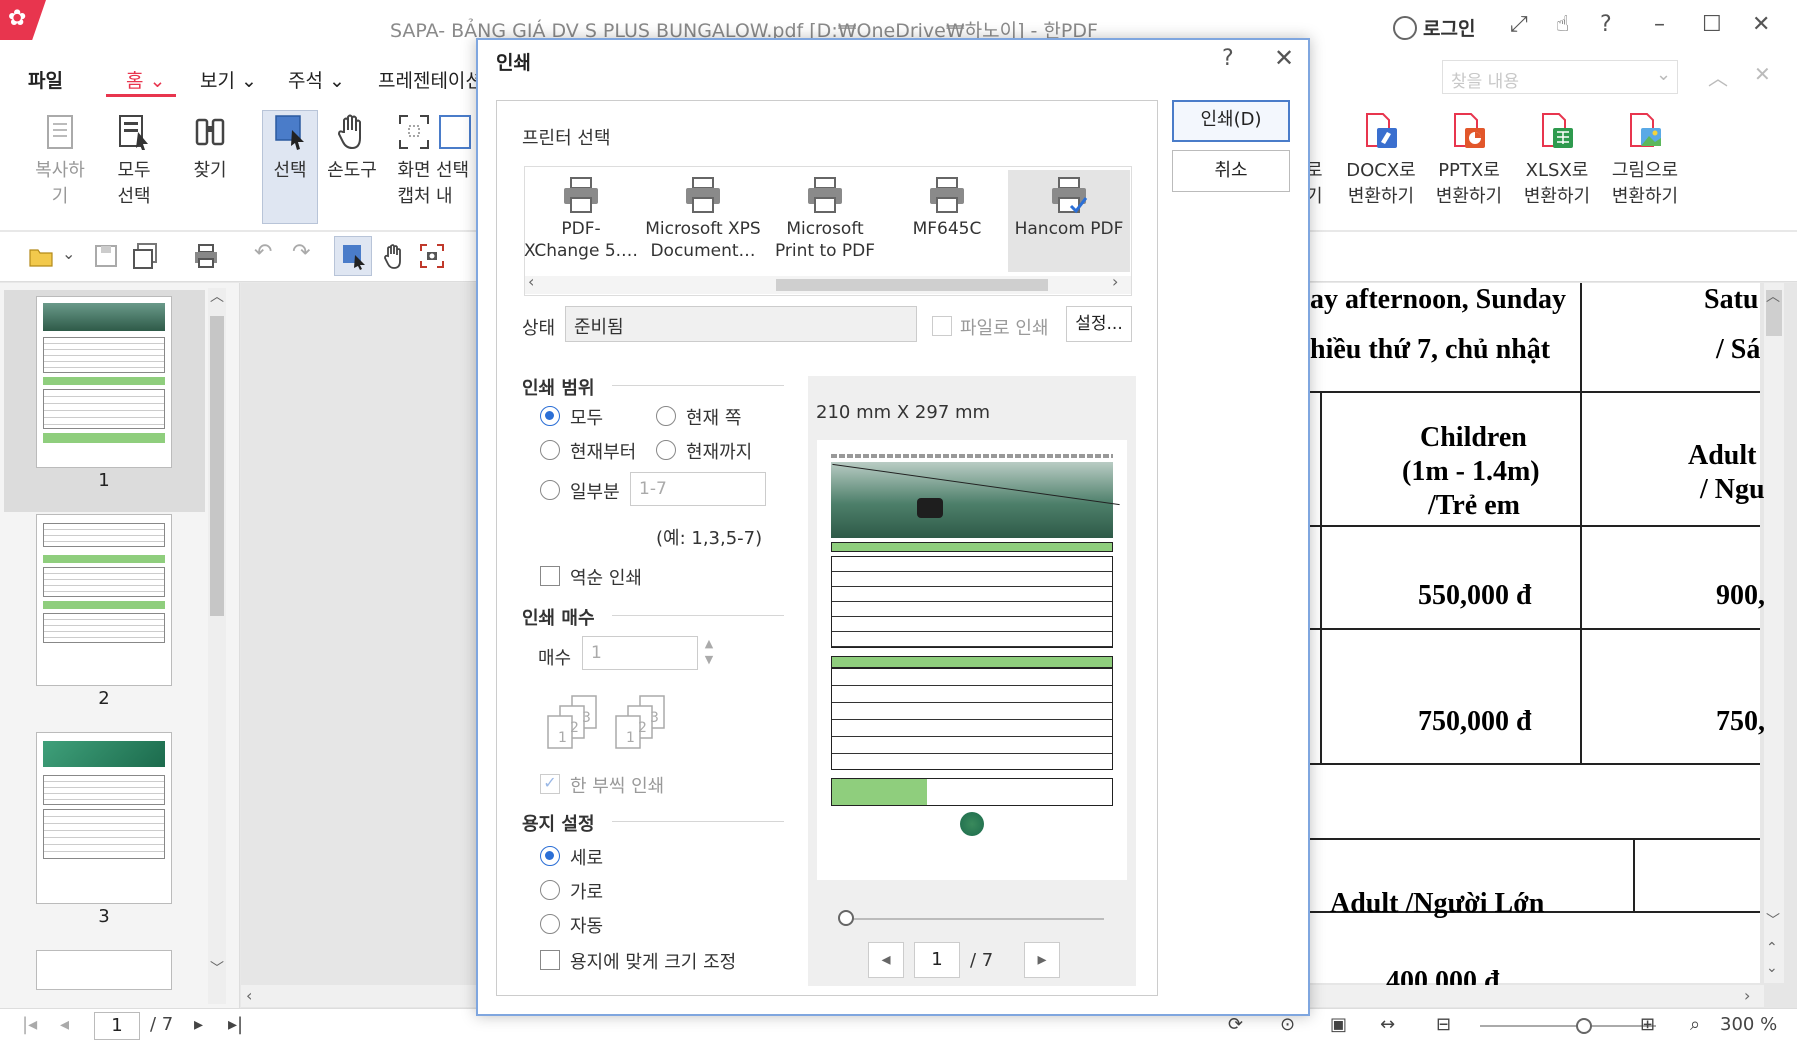 This screenshot has height=1043, width=1797. I want to click on printer-microsoft-pdf: Microsoft Print to PDF, so click(825, 221).